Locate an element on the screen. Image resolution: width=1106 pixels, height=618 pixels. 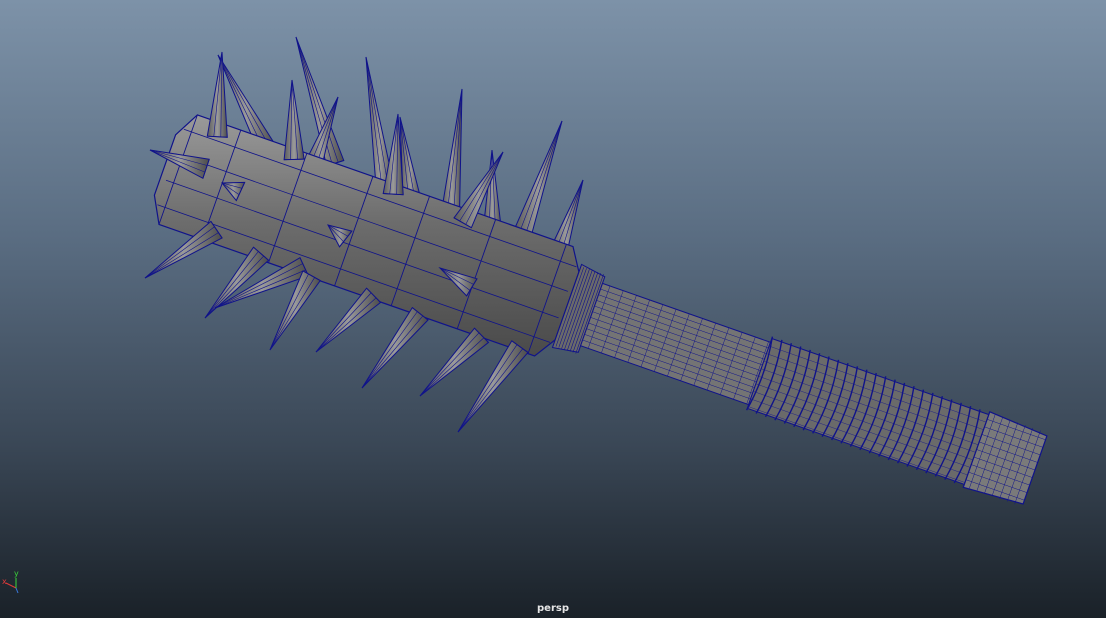
x-axis-line is located at coordinates (11, 585).